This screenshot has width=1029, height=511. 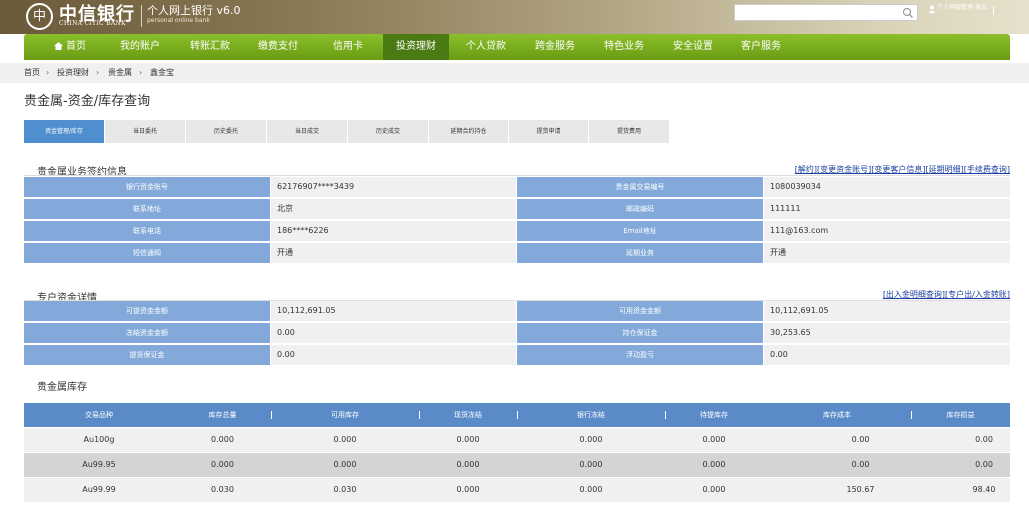 What do you see at coordinates (714, 415) in the screenshot?
I see `column-header: 待提库存` at bounding box center [714, 415].